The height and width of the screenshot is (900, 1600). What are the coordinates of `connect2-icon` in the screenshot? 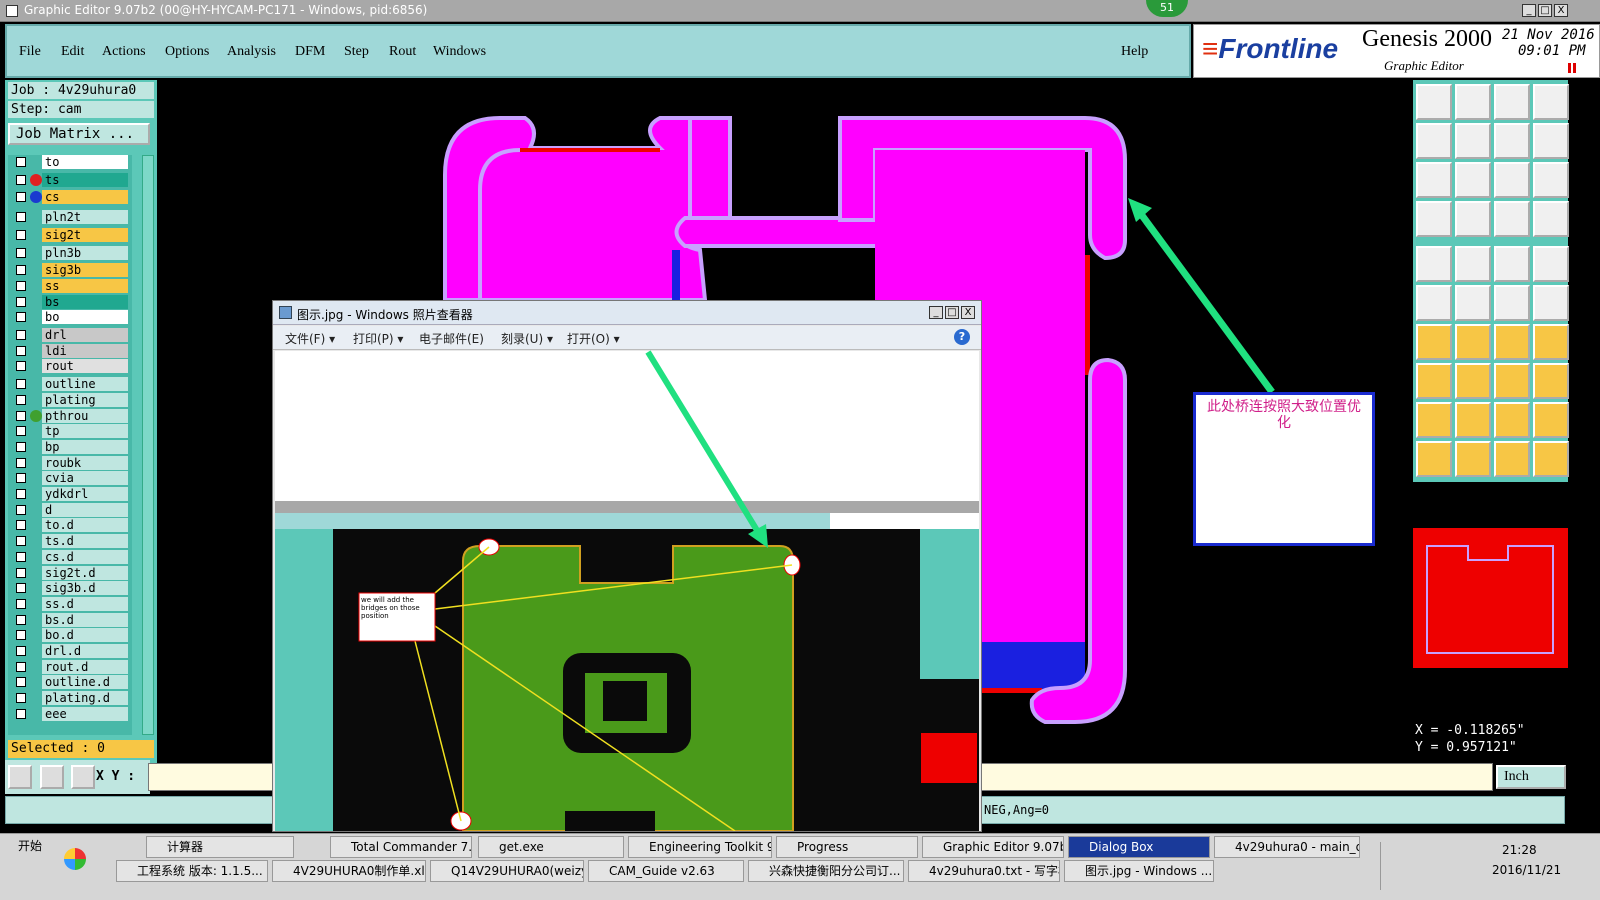 It's located at (1551, 303).